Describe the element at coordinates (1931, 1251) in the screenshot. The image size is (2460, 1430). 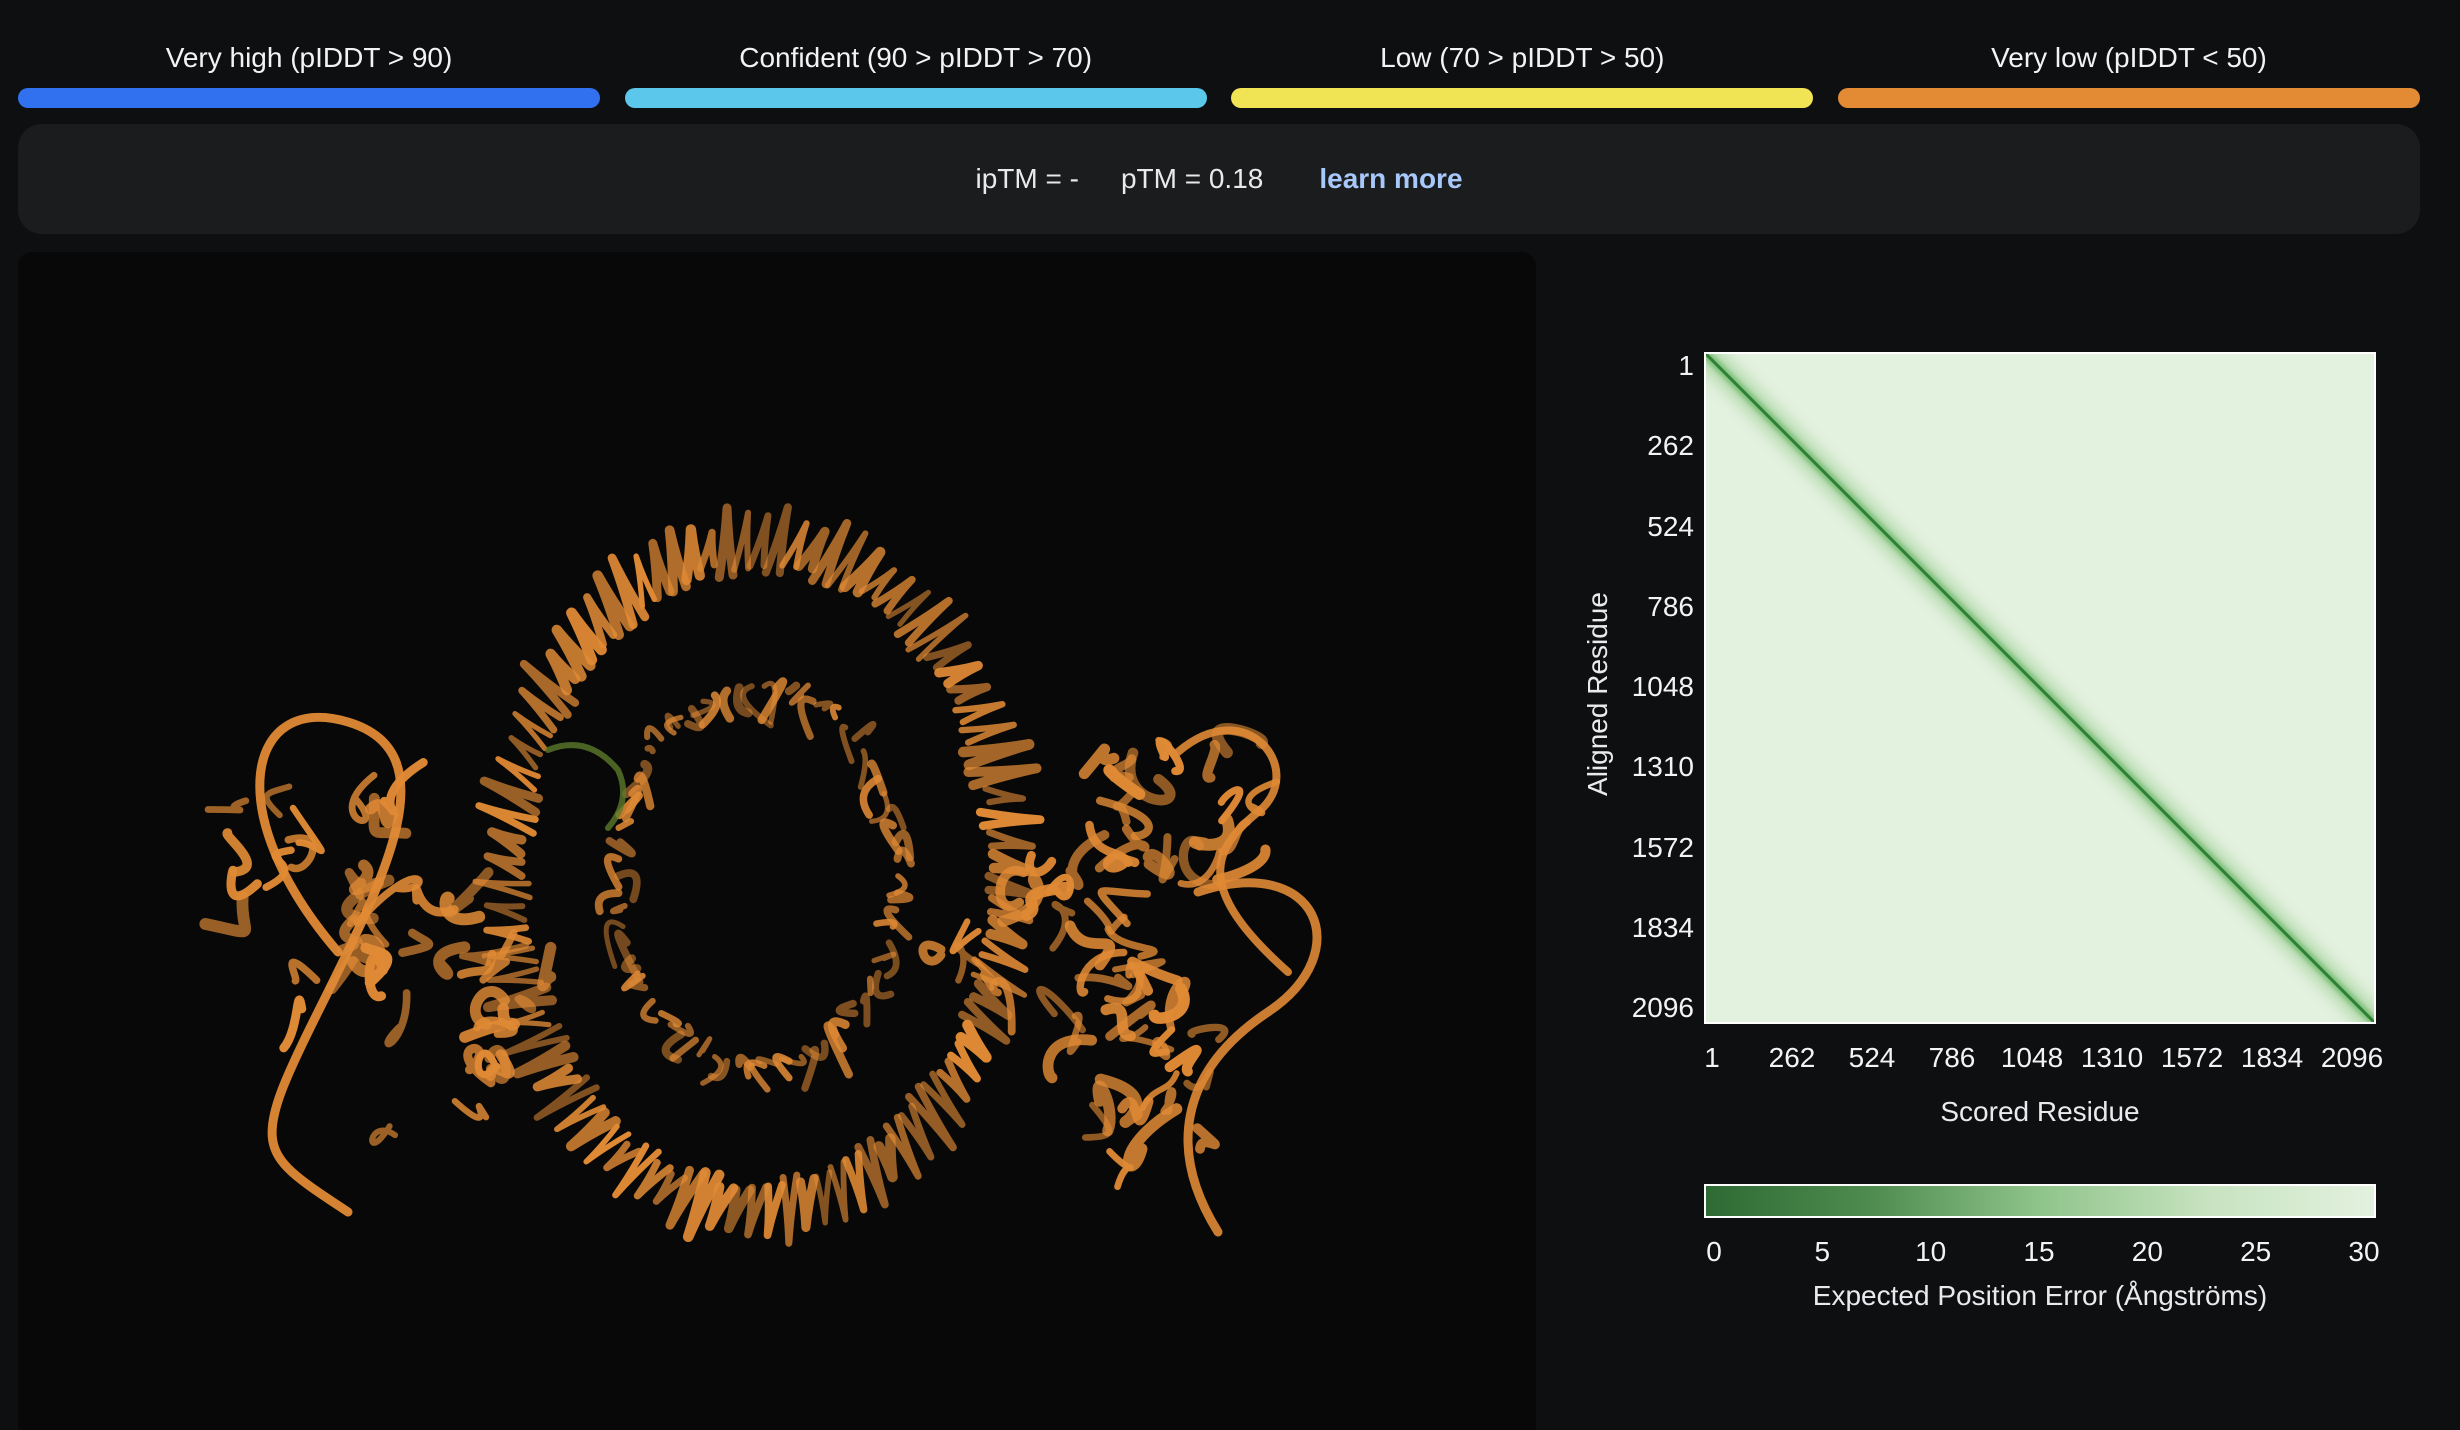
I see `colorbar-tick-label: 10` at that location.